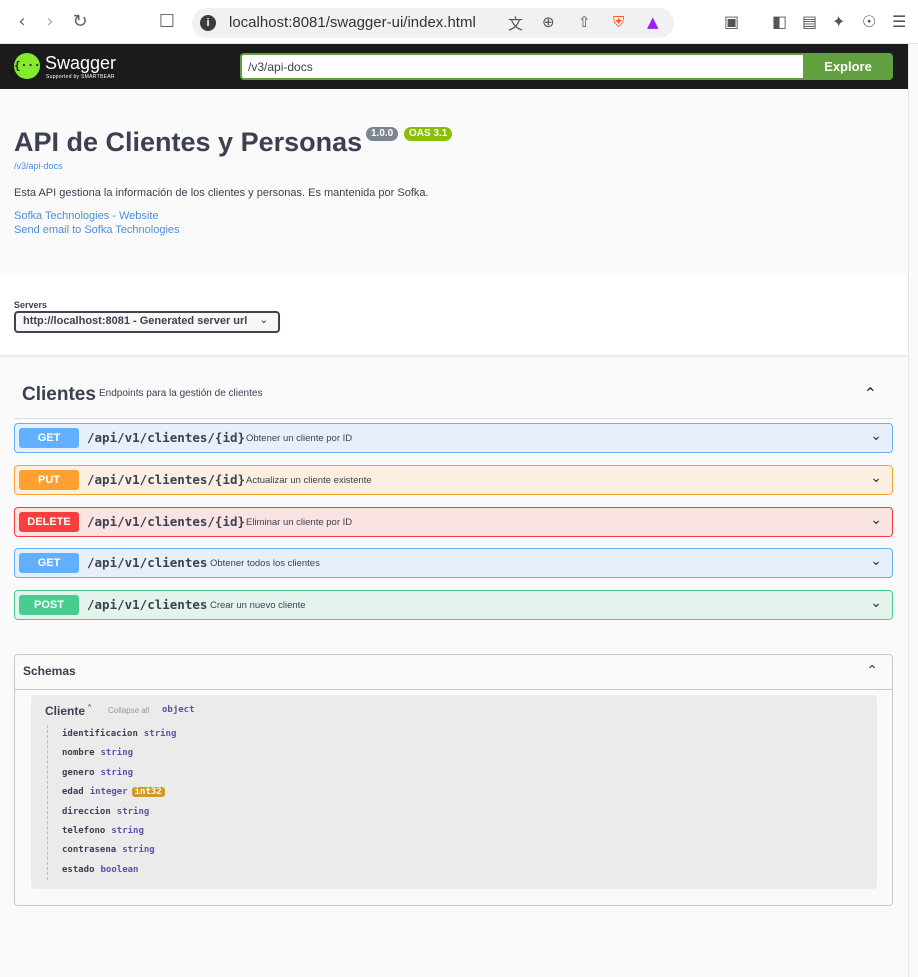  I want to click on address-url: localhost:8081/swagger-ui/index.html, so click(352, 22).